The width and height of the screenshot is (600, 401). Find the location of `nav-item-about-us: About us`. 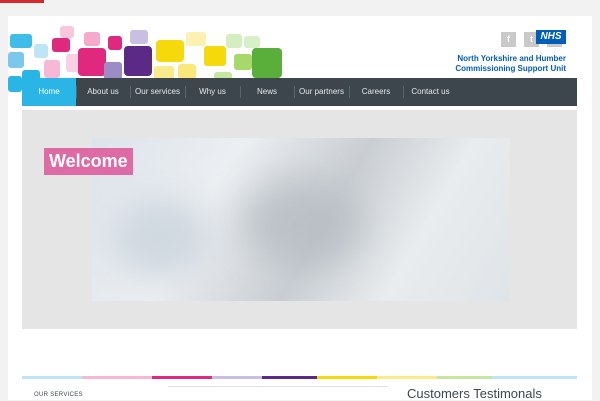

nav-item-about-us: About us is located at coordinates (103, 92).